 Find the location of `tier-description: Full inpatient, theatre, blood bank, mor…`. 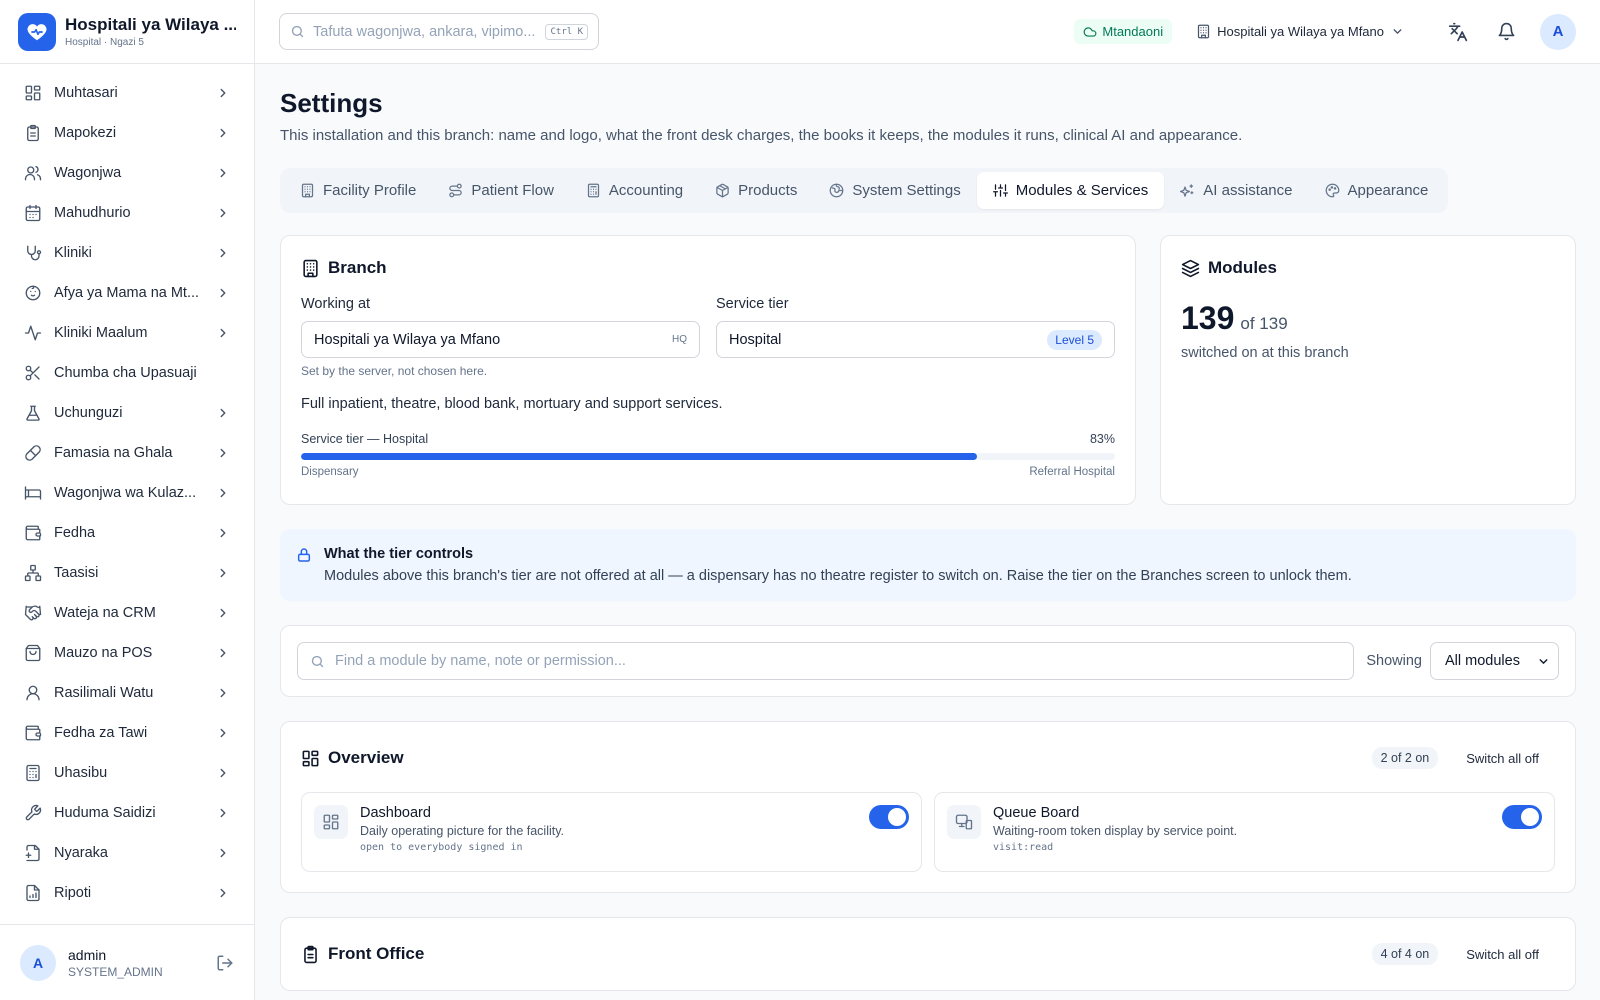

tier-description: Full inpatient, theatre, blood bank, mor… is located at coordinates (512, 404).